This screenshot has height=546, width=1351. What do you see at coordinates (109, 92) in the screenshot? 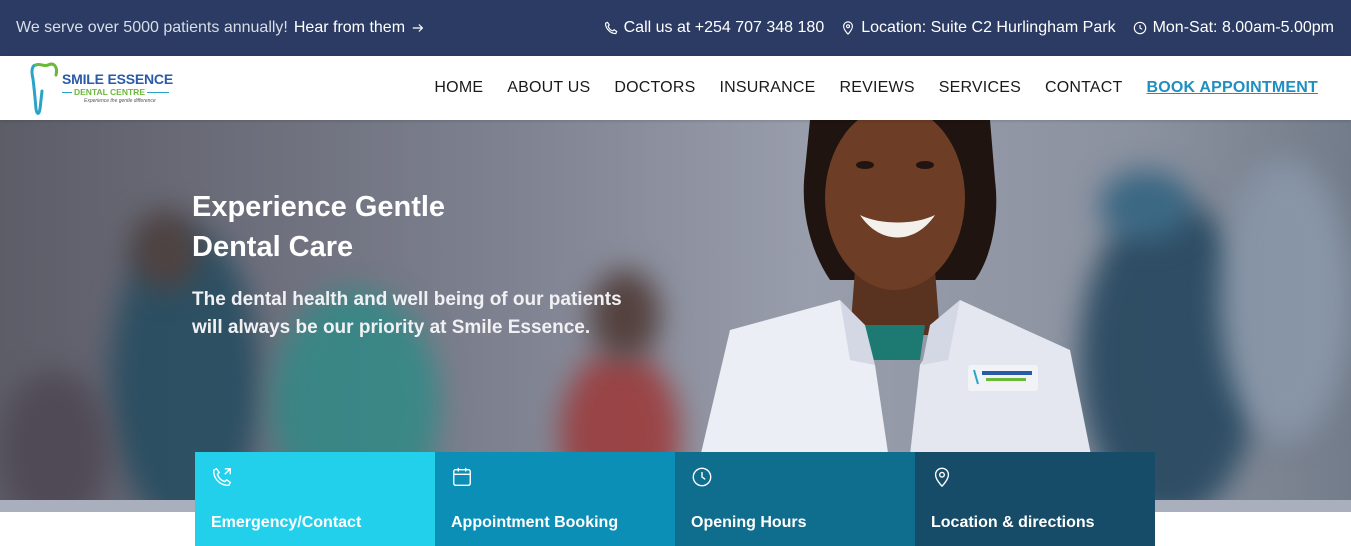
I see `logo-sub-text: DENTAL CENTRE` at bounding box center [109, 92].